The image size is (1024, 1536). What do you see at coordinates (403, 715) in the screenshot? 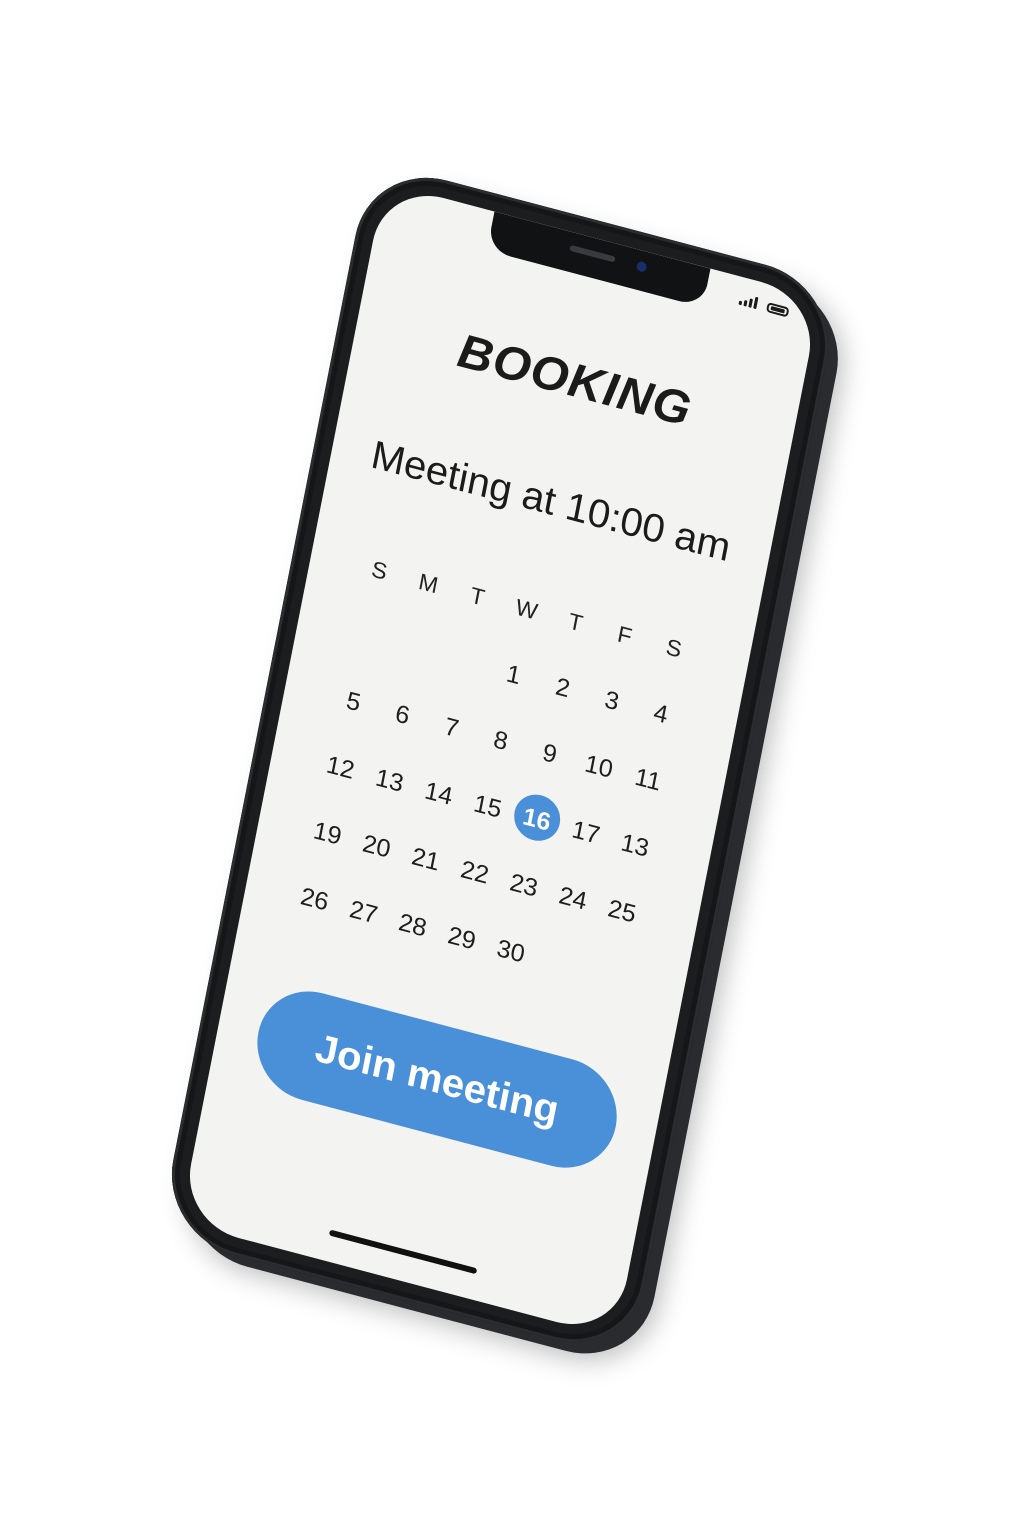
I see `calendar-day: 6` at bounding box center [403, 715].